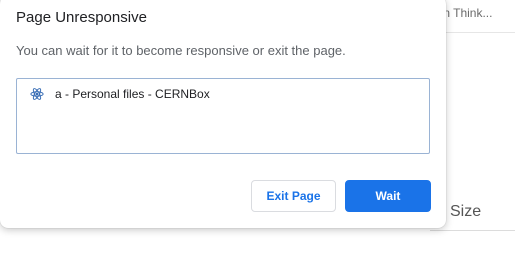 This screenshot has height=256, width=515. Describe the element at coordinates (81, 17) in the screenshot. I see `dialog-title: Page Unresponsive` at that location.